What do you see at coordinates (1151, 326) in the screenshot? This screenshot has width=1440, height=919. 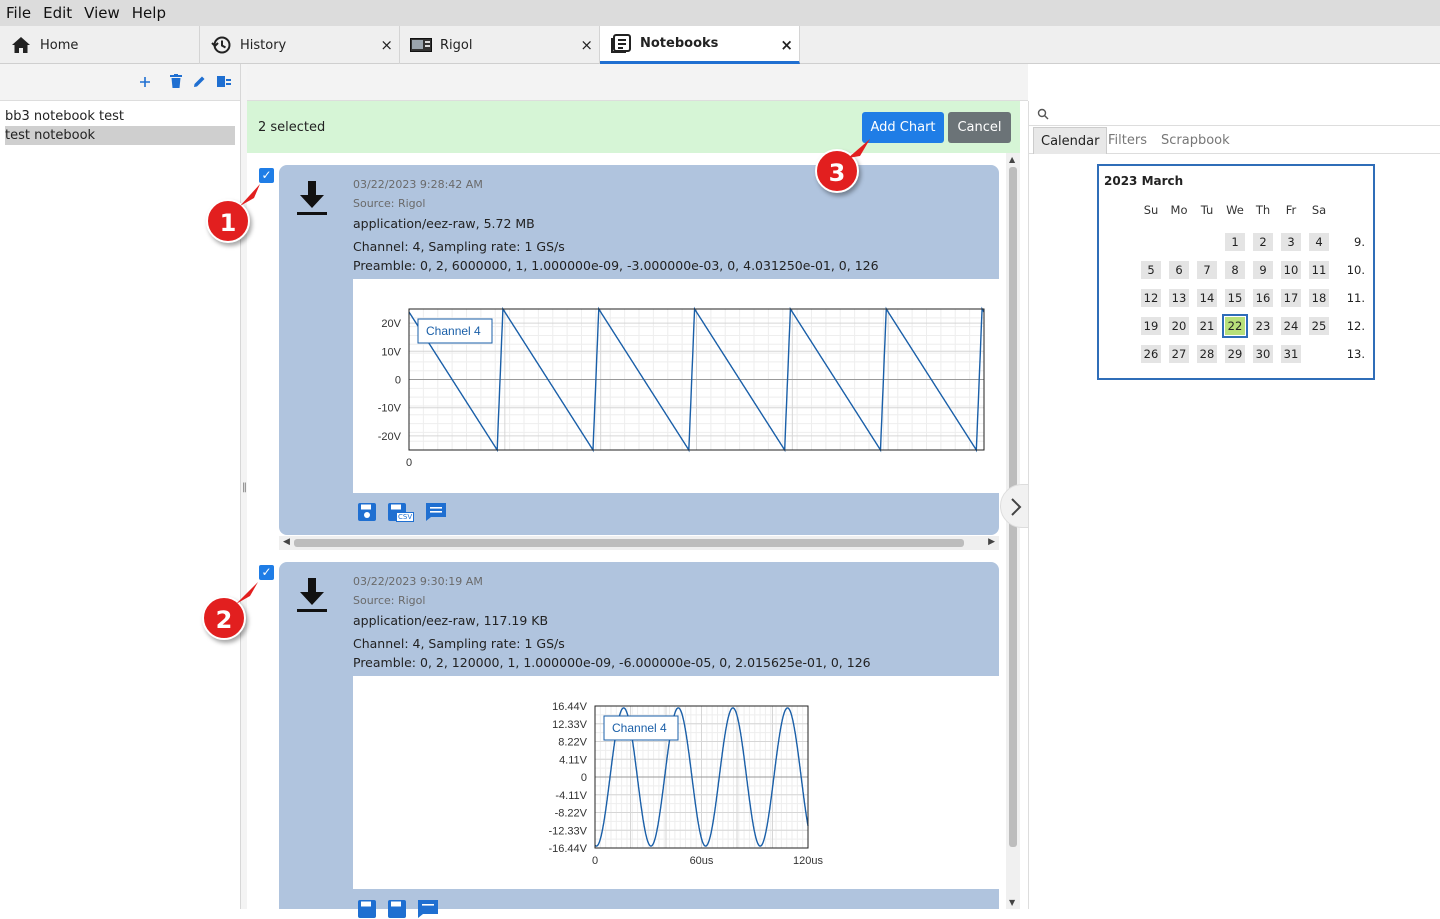 I see `calendar-day: 19` at bounding box center [1151, 326].